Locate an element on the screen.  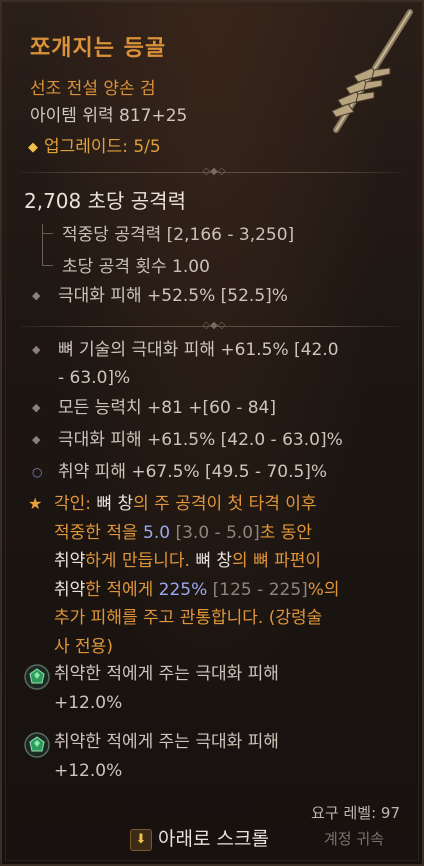
attacks-per-second: 초당 공격 횟수 1.00 is located at coordinates (136, 267).